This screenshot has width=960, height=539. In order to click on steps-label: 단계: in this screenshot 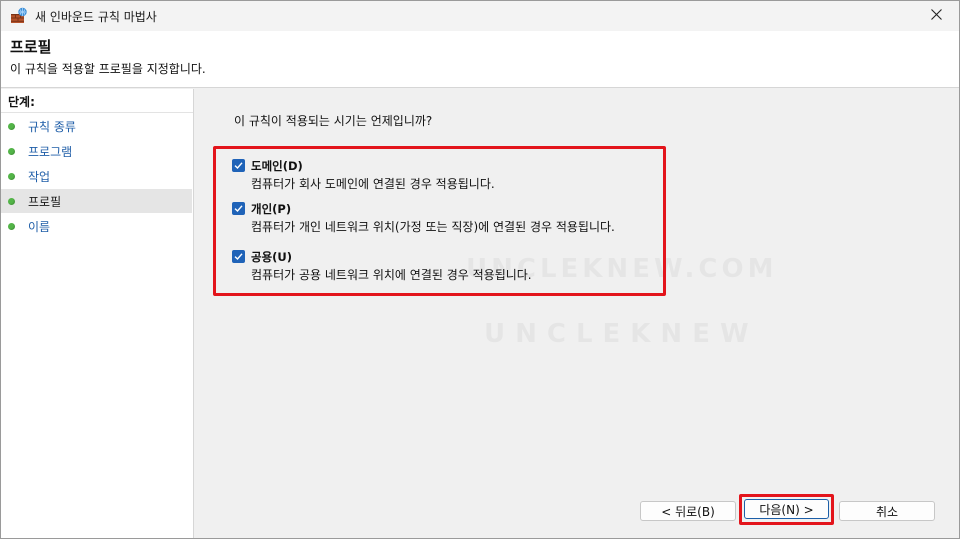, I will do `click(21, 102)`.